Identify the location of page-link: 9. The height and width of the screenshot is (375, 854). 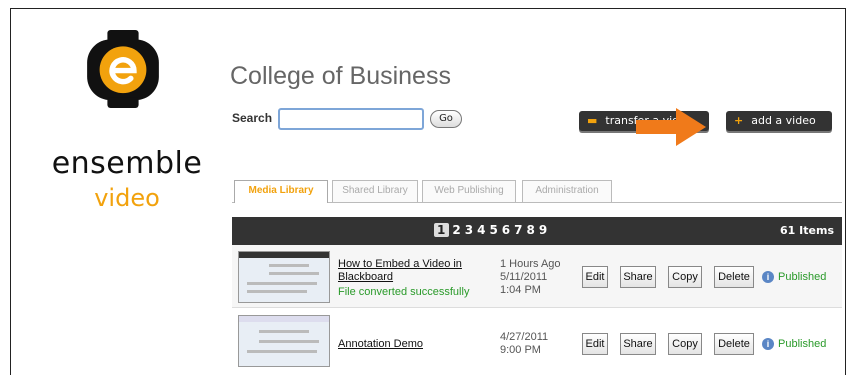
(543, 230).